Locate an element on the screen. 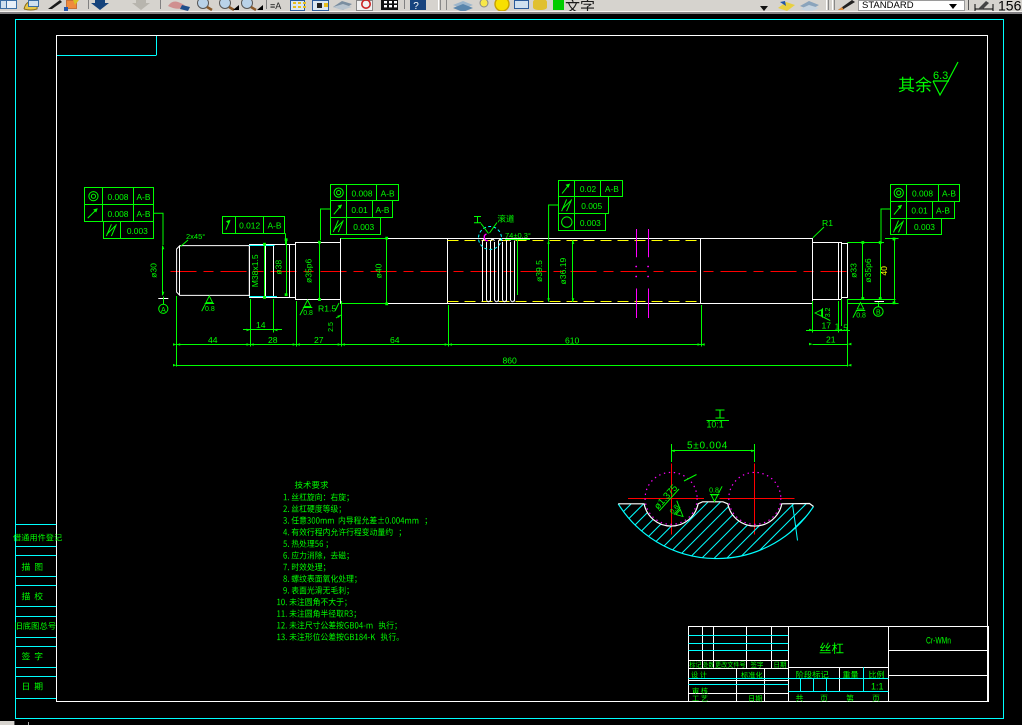  svg-text: 27 is located at coordinates (319, 340).